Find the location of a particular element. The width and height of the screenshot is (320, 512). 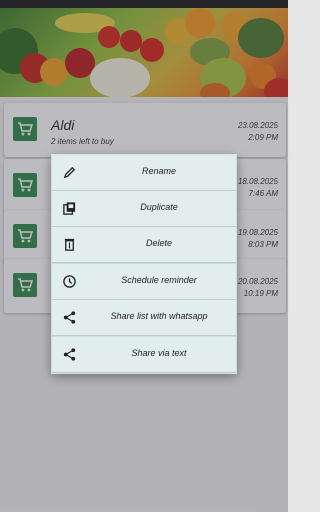

menu-item-label: Delete is located at coordinates (158, 243).